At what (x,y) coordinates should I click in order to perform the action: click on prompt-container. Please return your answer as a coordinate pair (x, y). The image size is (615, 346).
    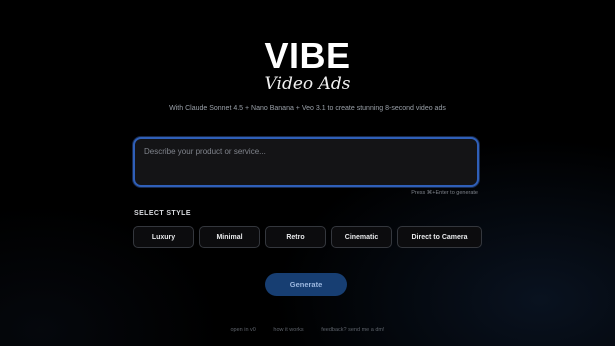
    Looking at the image, I should click on (306, 162).